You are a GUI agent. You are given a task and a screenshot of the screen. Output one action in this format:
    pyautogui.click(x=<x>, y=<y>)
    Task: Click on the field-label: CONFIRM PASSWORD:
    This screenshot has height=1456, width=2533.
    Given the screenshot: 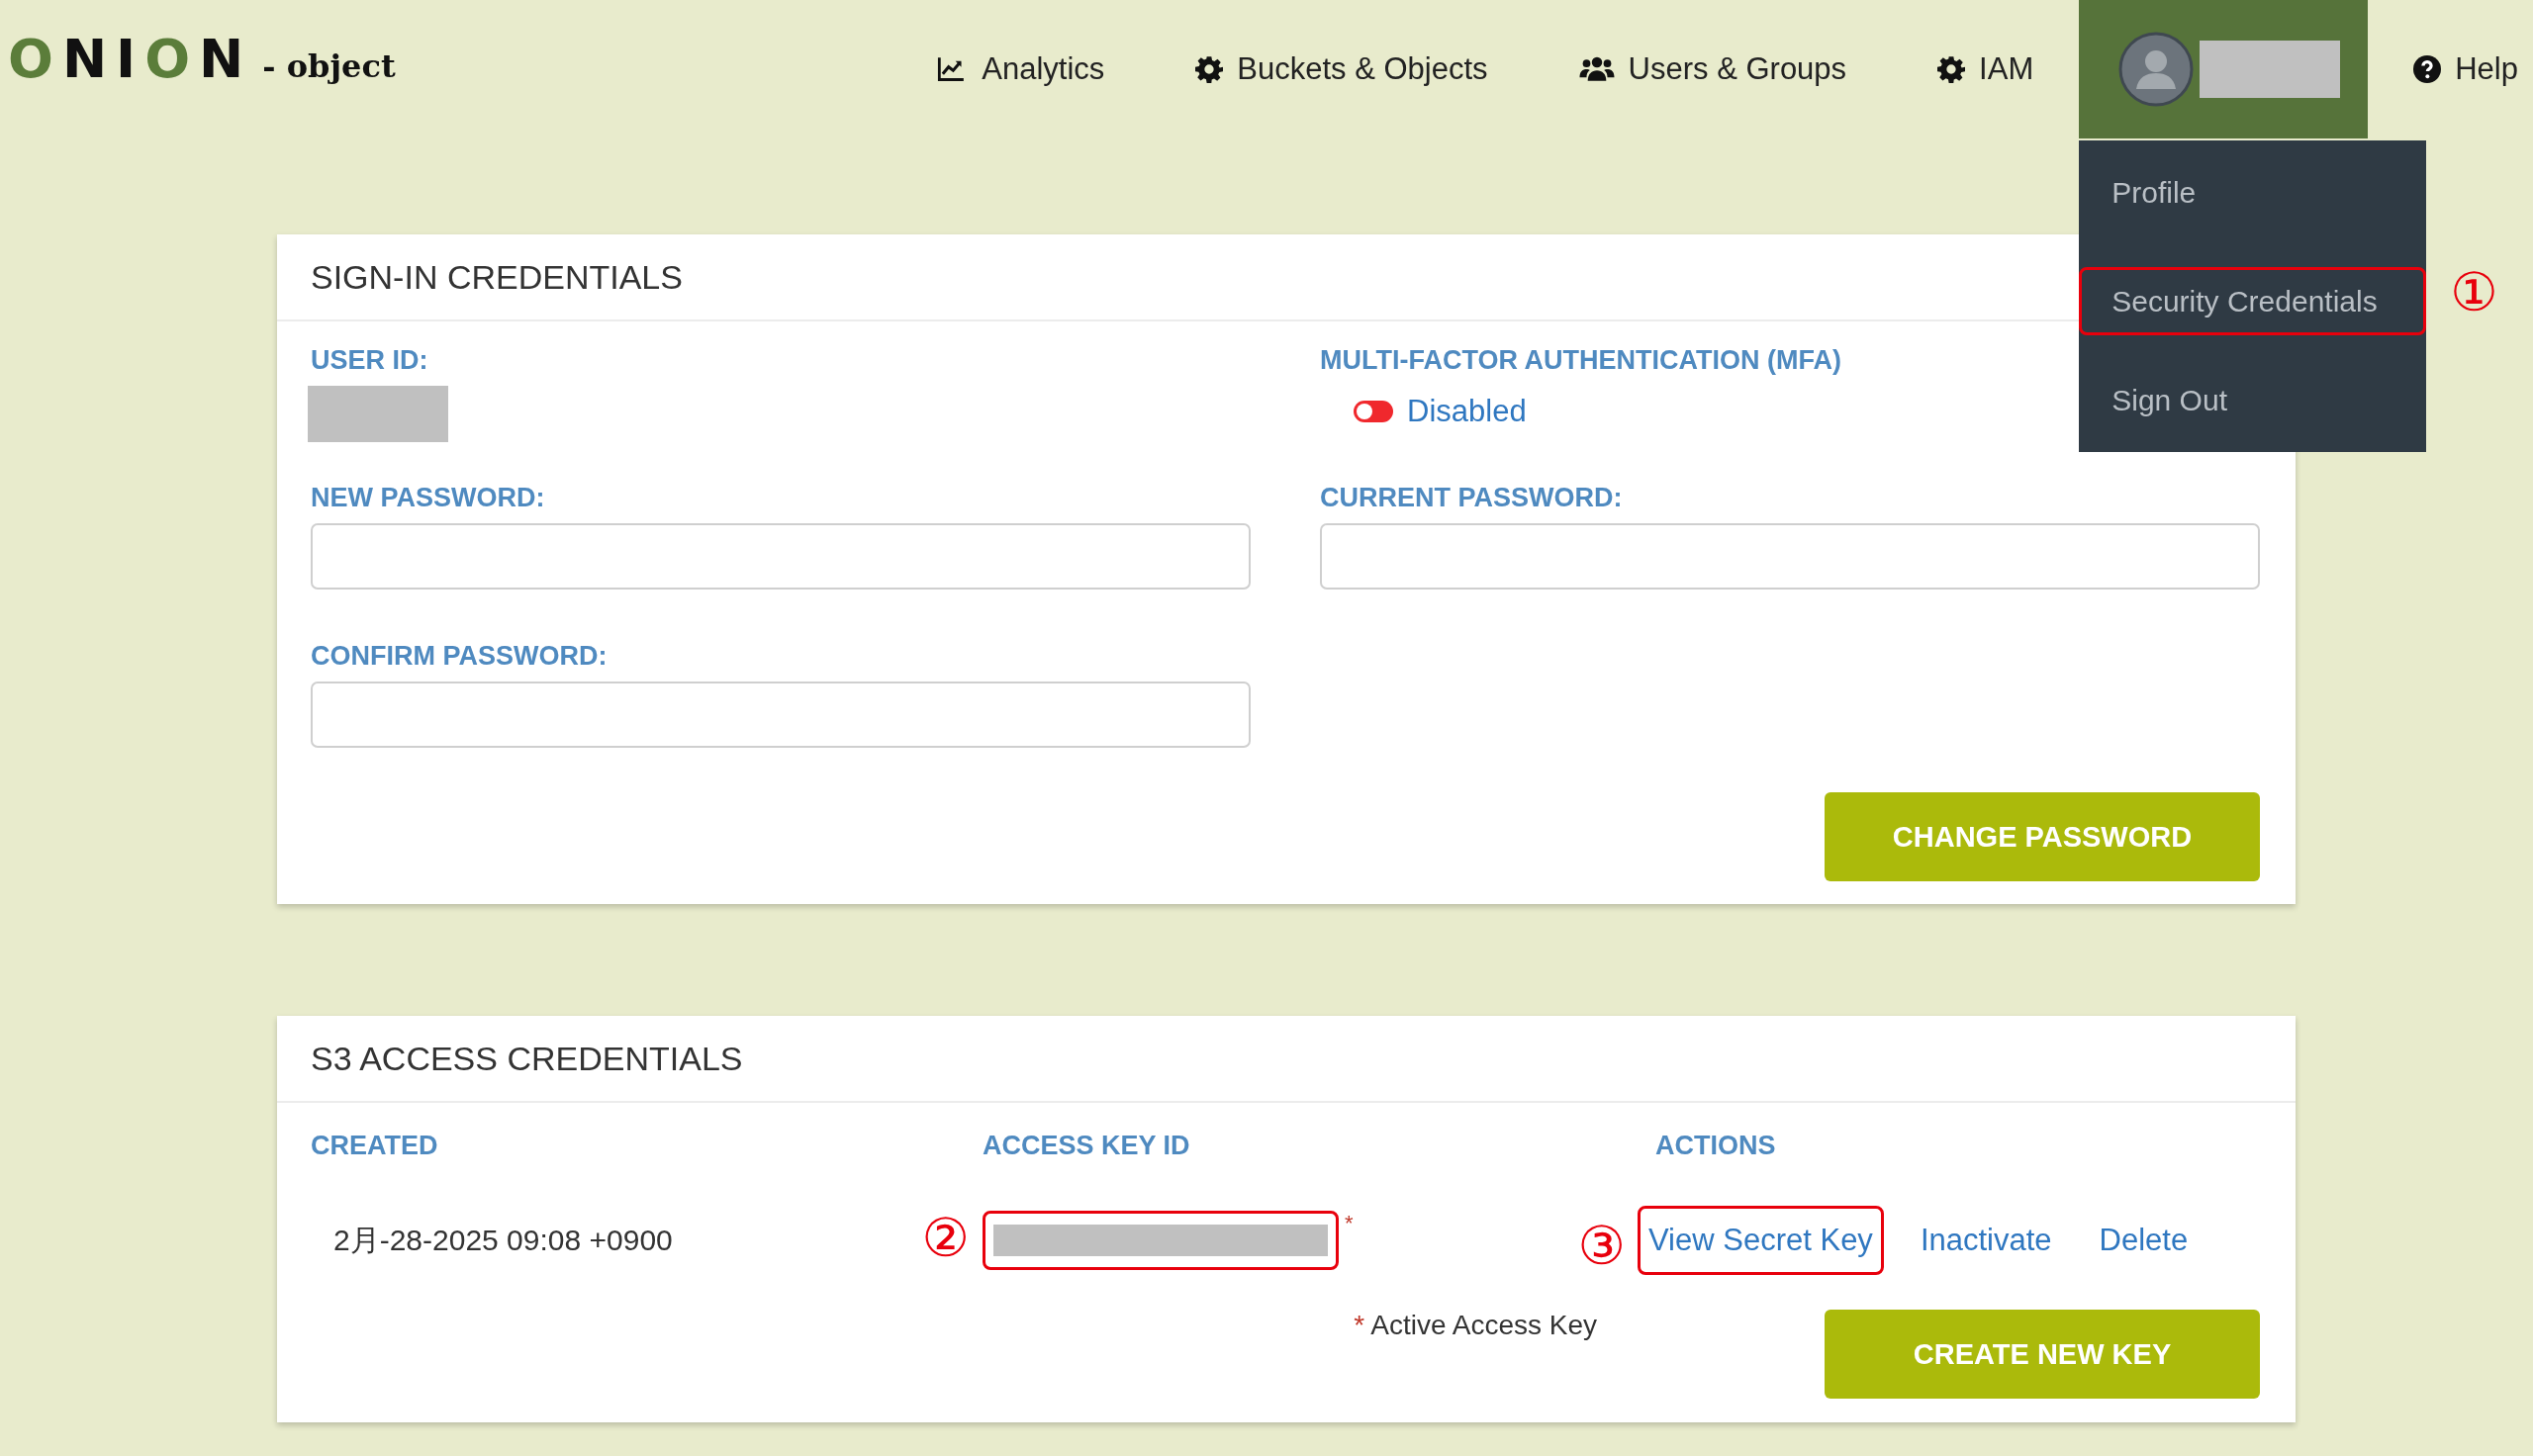 What is the action you would take?
    pyautogui.click(x=460, y=656)
    